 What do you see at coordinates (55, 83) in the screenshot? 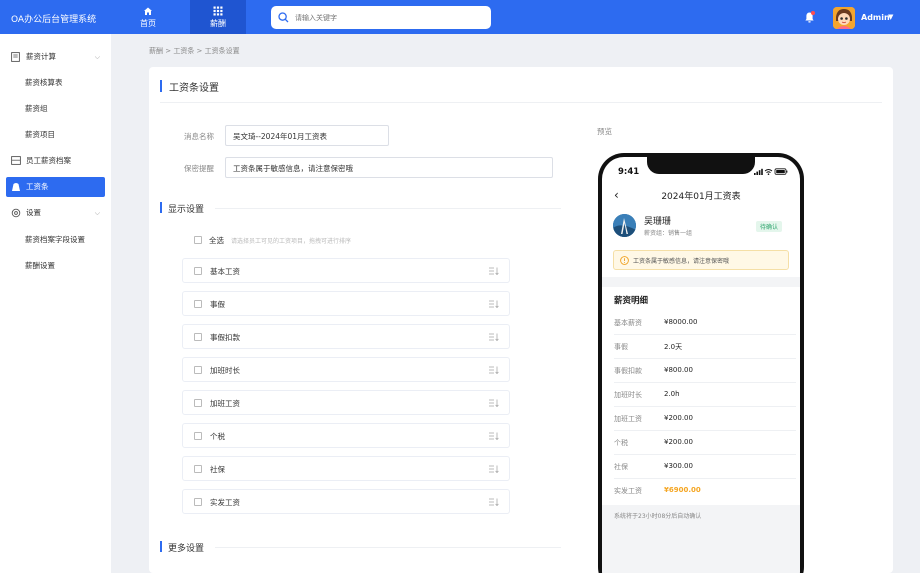
I see `sidebar-item-salary-sheet: 薪资核算表` at bounding box center [55, 83].